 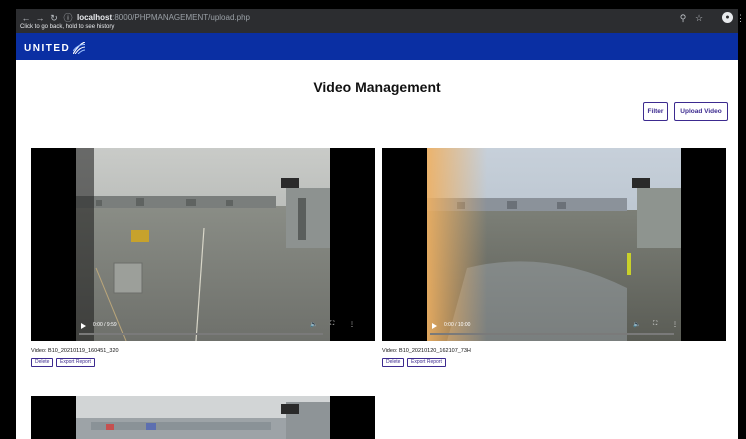 What do you see at coordinates (75, 362) in the screenshot?
I see `export-report-button-1: Export Report` at bounding box center [75, 362].